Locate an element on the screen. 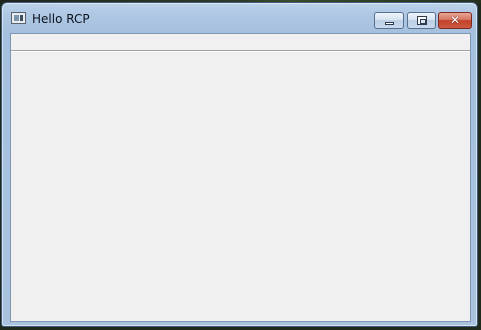  window-title: Hello RCP is located at coordinates (61, 19).